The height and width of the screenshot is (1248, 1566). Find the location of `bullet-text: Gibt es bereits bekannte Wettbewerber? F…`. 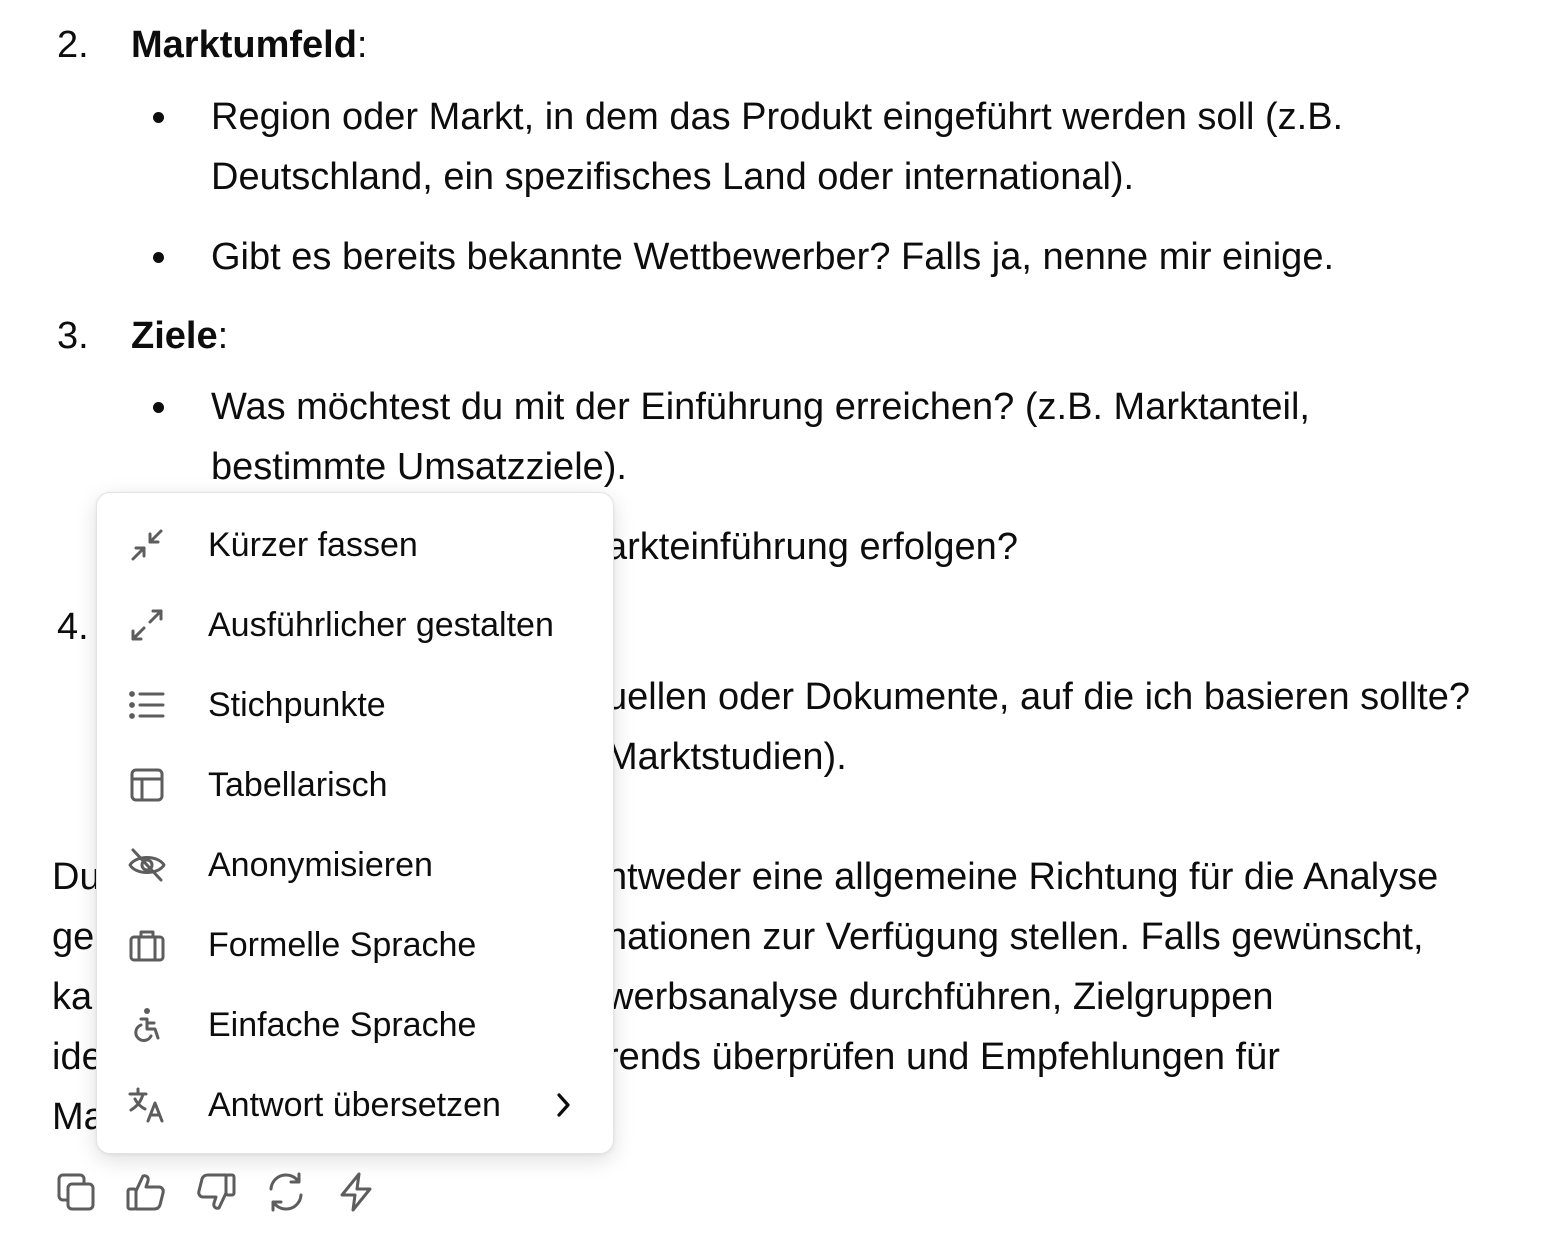

bullet-text: Gibt es bereits bekannte Wettbewerber? F… is located at coordinates (773, 257).